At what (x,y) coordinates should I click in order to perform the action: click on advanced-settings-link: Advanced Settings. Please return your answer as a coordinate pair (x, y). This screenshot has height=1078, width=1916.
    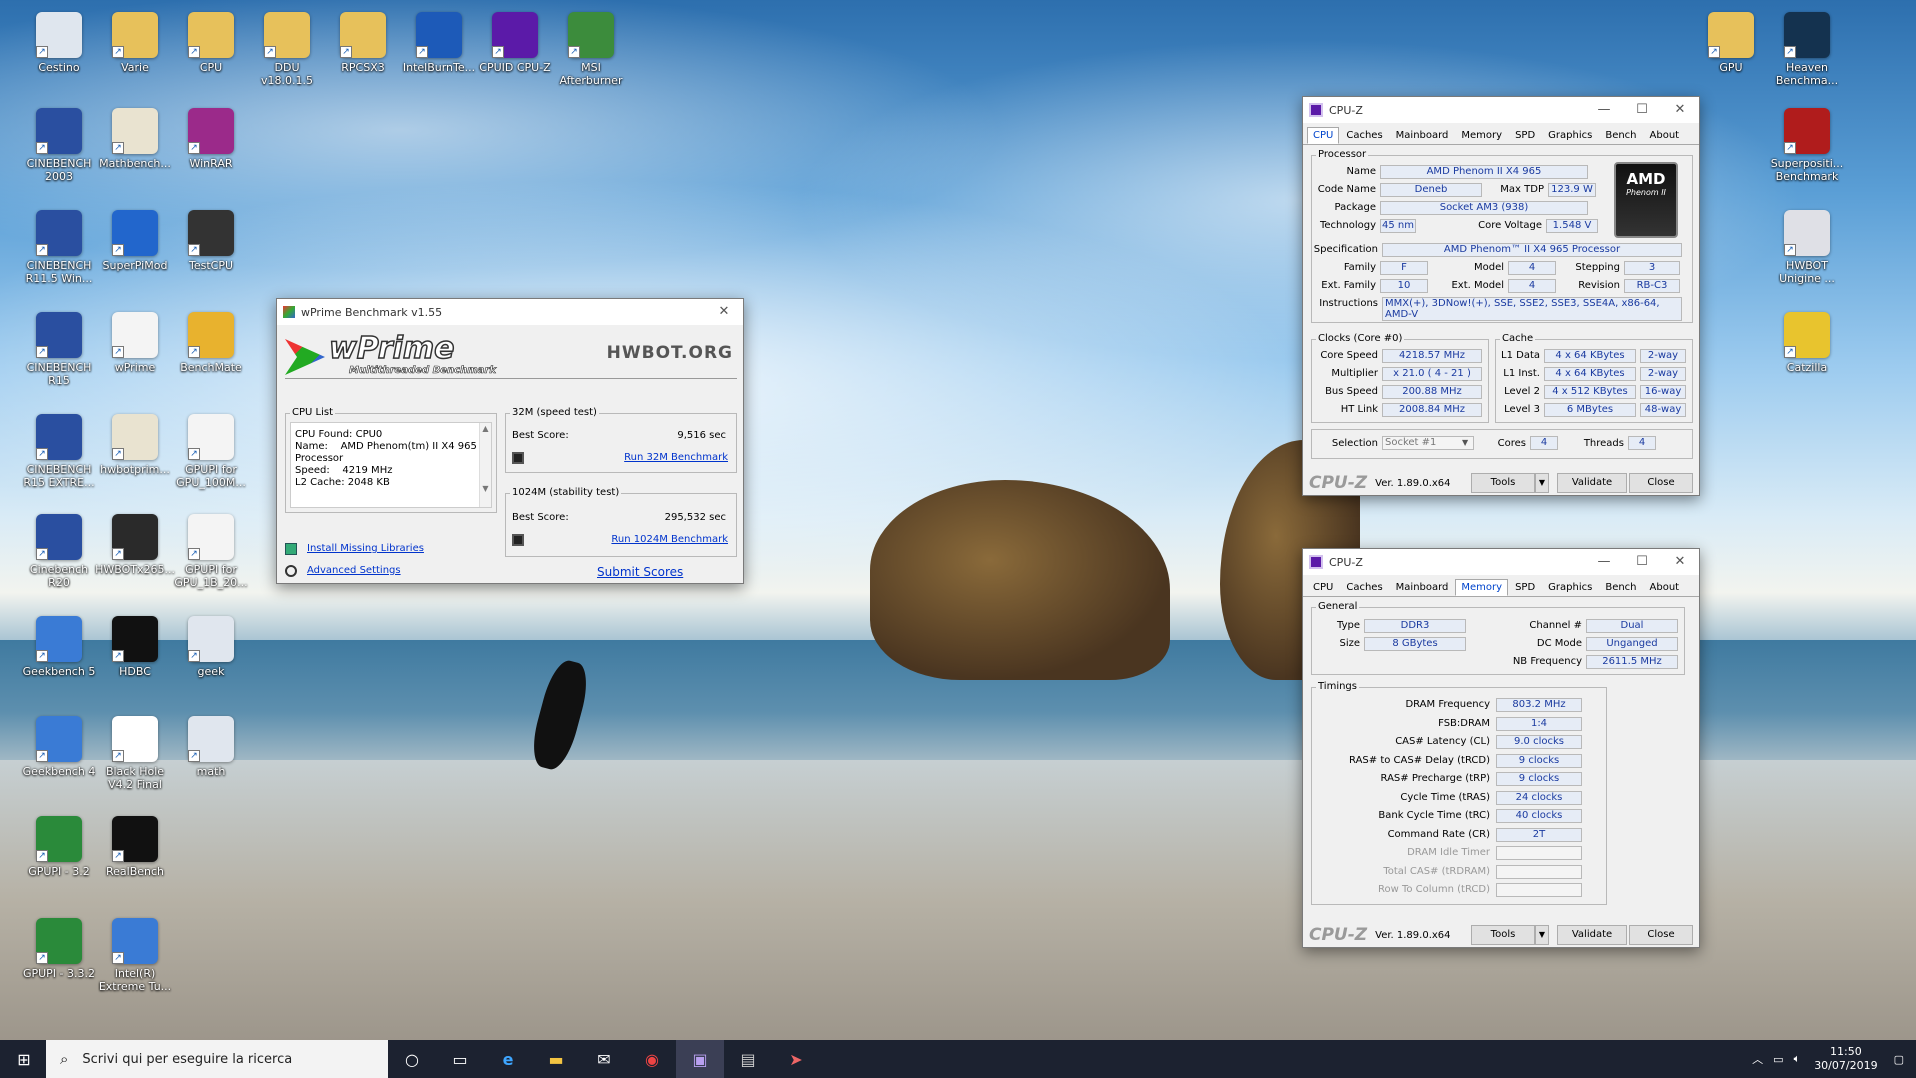
    Looking at the image, I should click on (354, 570).